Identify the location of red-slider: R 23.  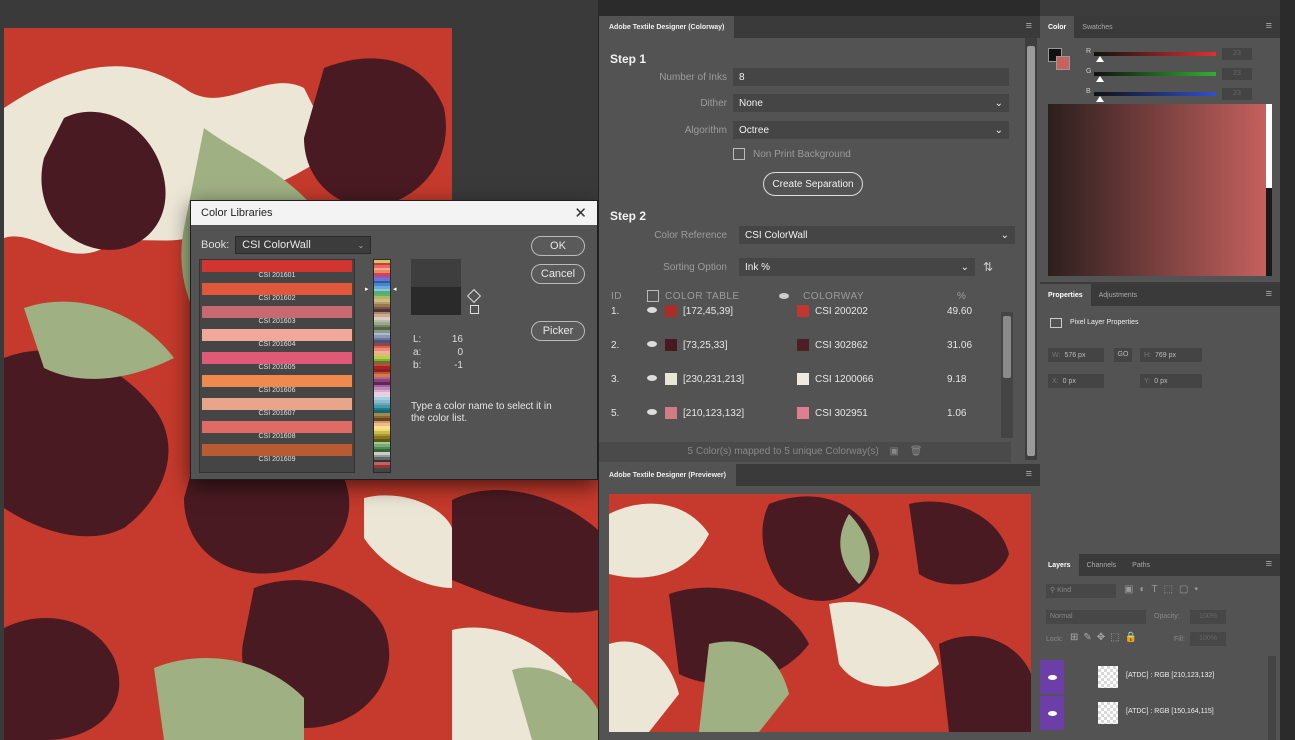
(1181, 57).